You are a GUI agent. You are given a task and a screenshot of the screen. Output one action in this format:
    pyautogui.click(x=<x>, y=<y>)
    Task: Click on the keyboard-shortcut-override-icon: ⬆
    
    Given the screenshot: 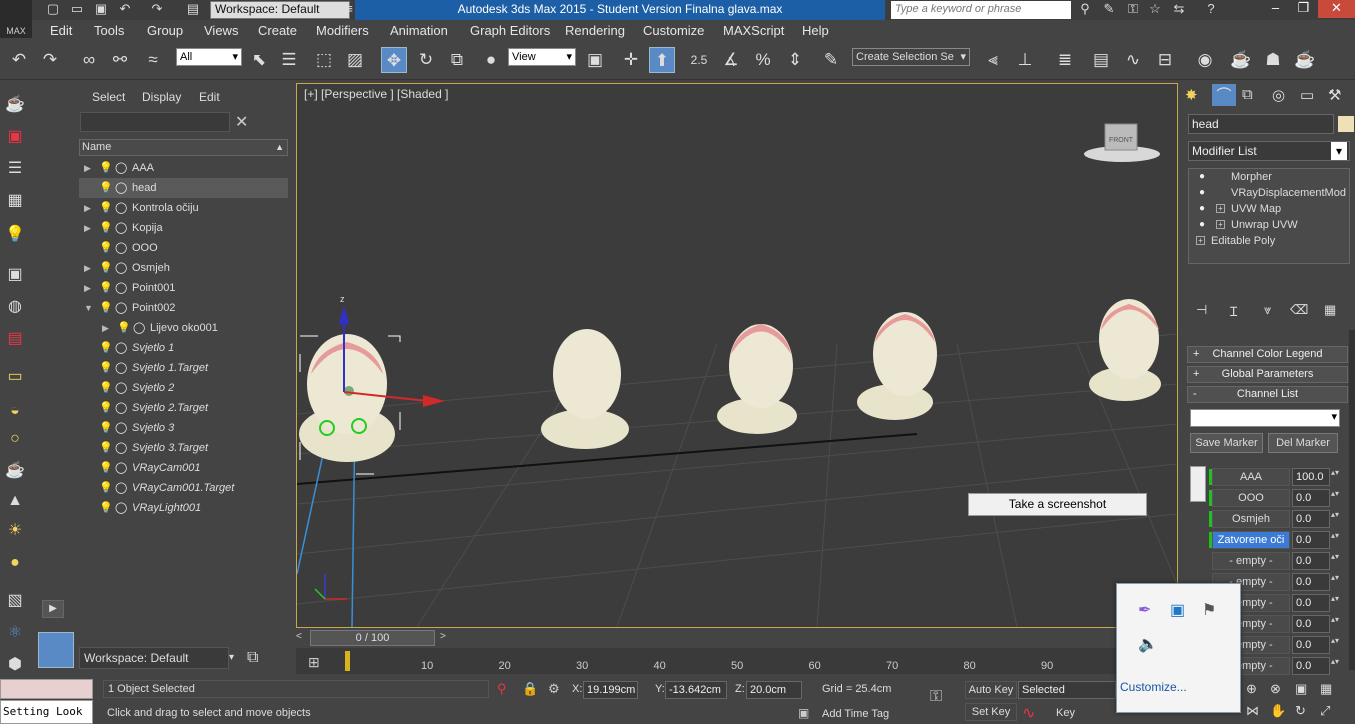 What is the action you would take?
    pyautogui.click(x=662, y=60)
    